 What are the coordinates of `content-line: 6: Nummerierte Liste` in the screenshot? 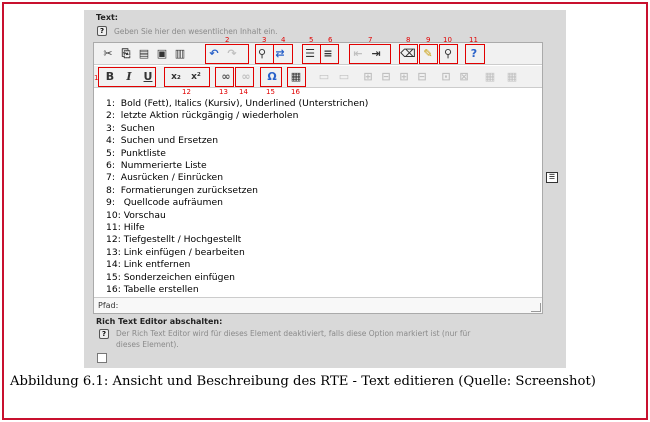 It's located at (156, 166).